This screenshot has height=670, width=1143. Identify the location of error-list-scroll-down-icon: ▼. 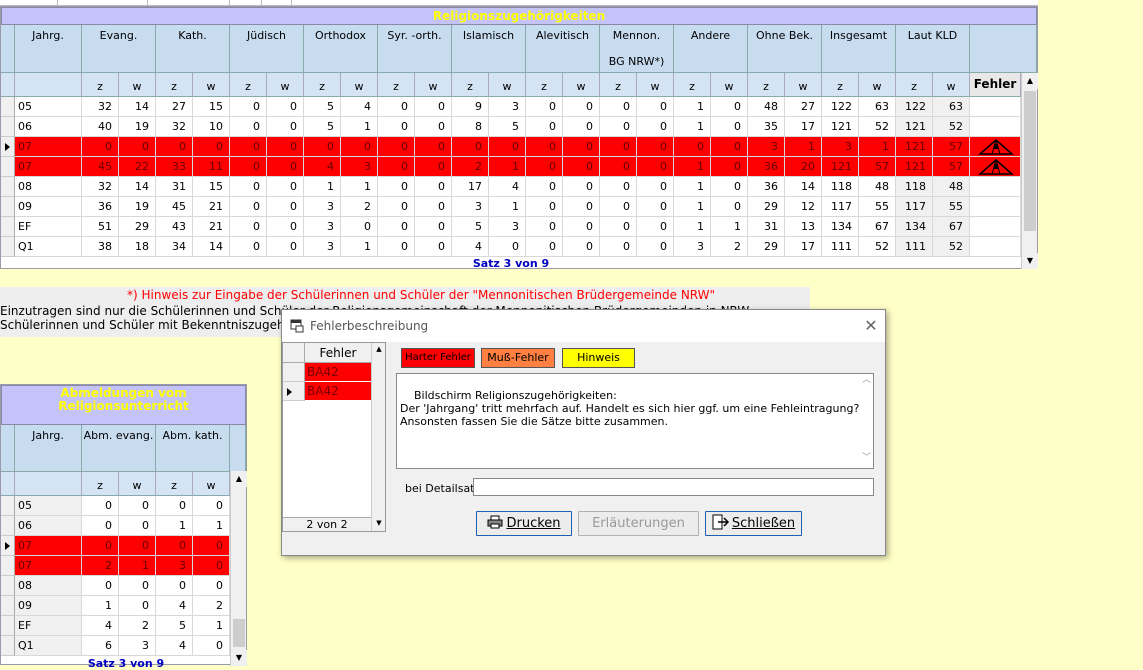
(379, 523).